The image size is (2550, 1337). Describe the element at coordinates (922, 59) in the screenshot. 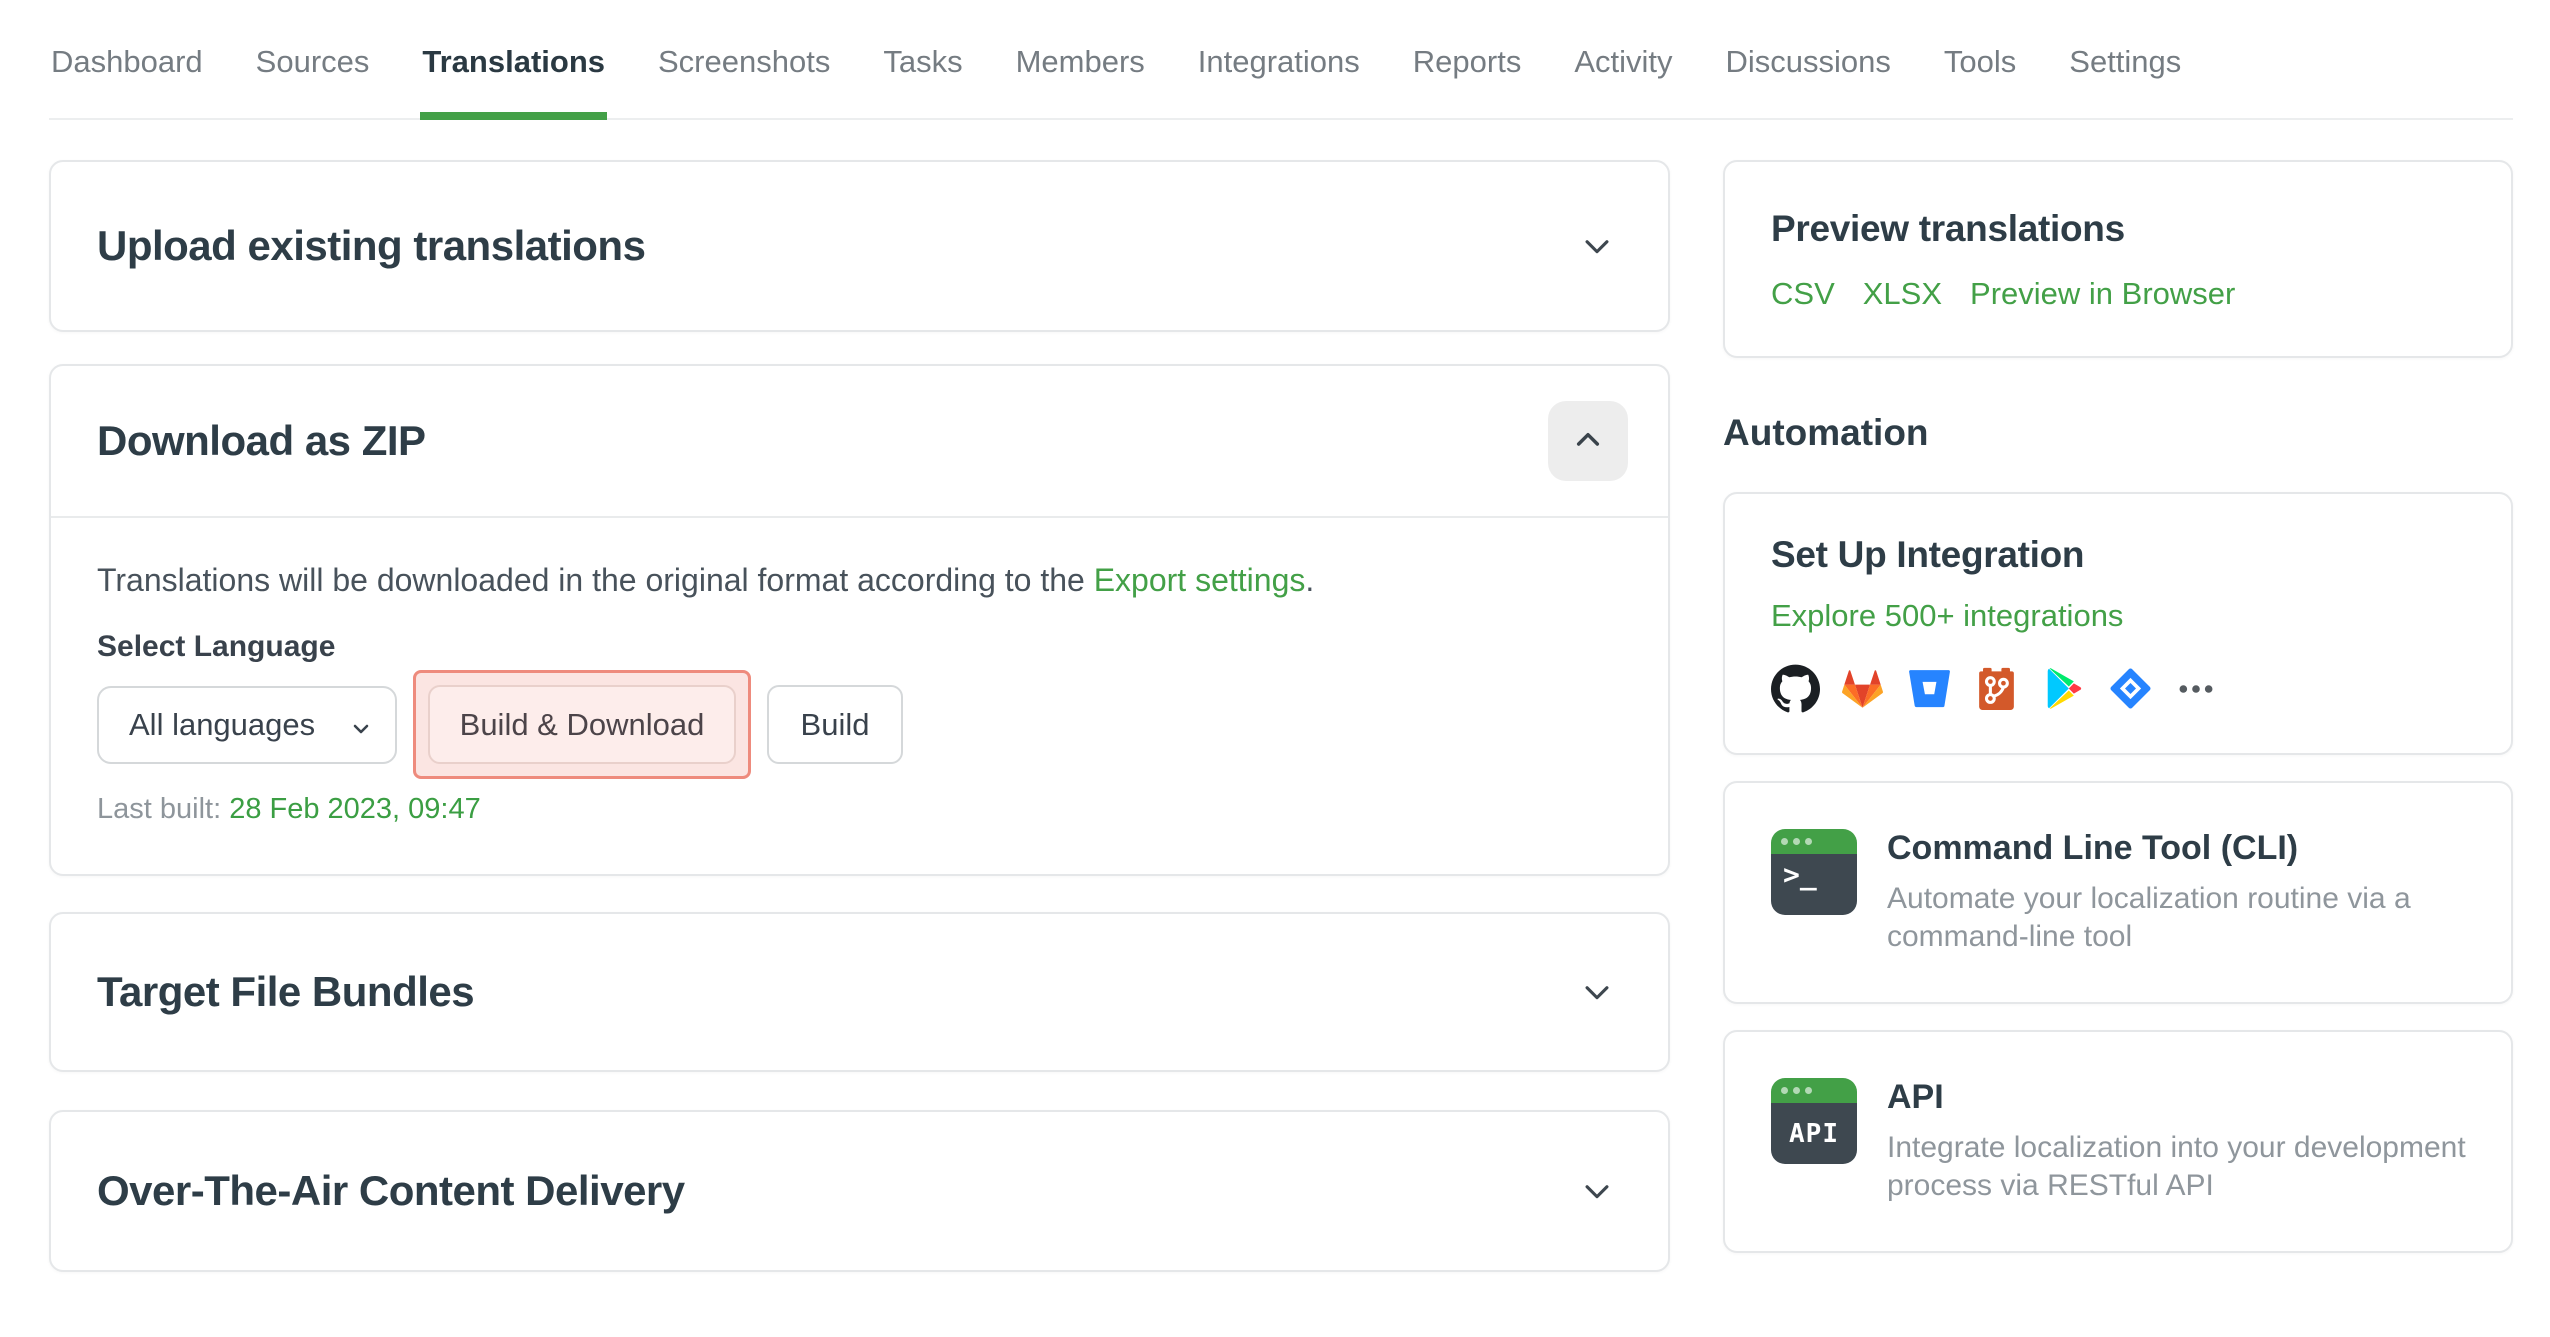

I see `tab-tasks: Tasks` at that location.